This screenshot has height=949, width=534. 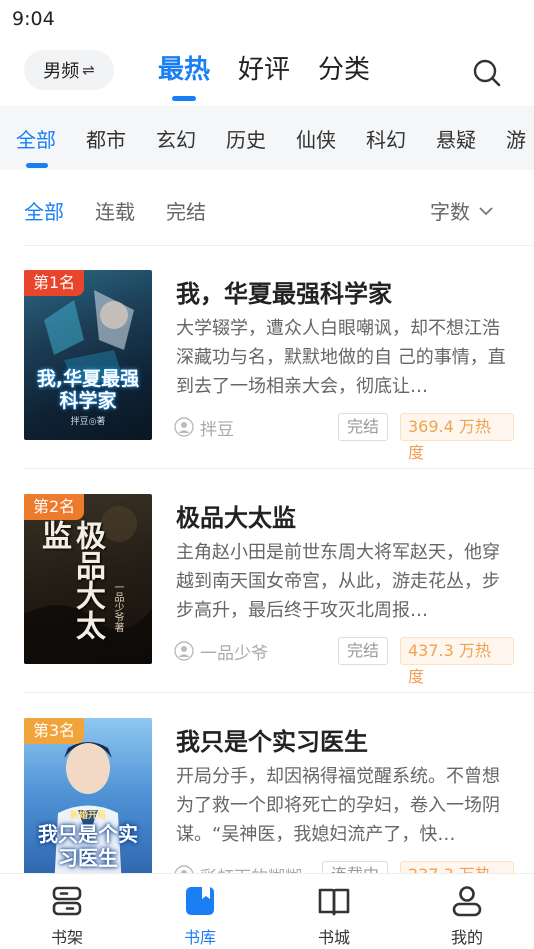 I want to click on cover-author: 新婚开局, so click(x=87, y=816).